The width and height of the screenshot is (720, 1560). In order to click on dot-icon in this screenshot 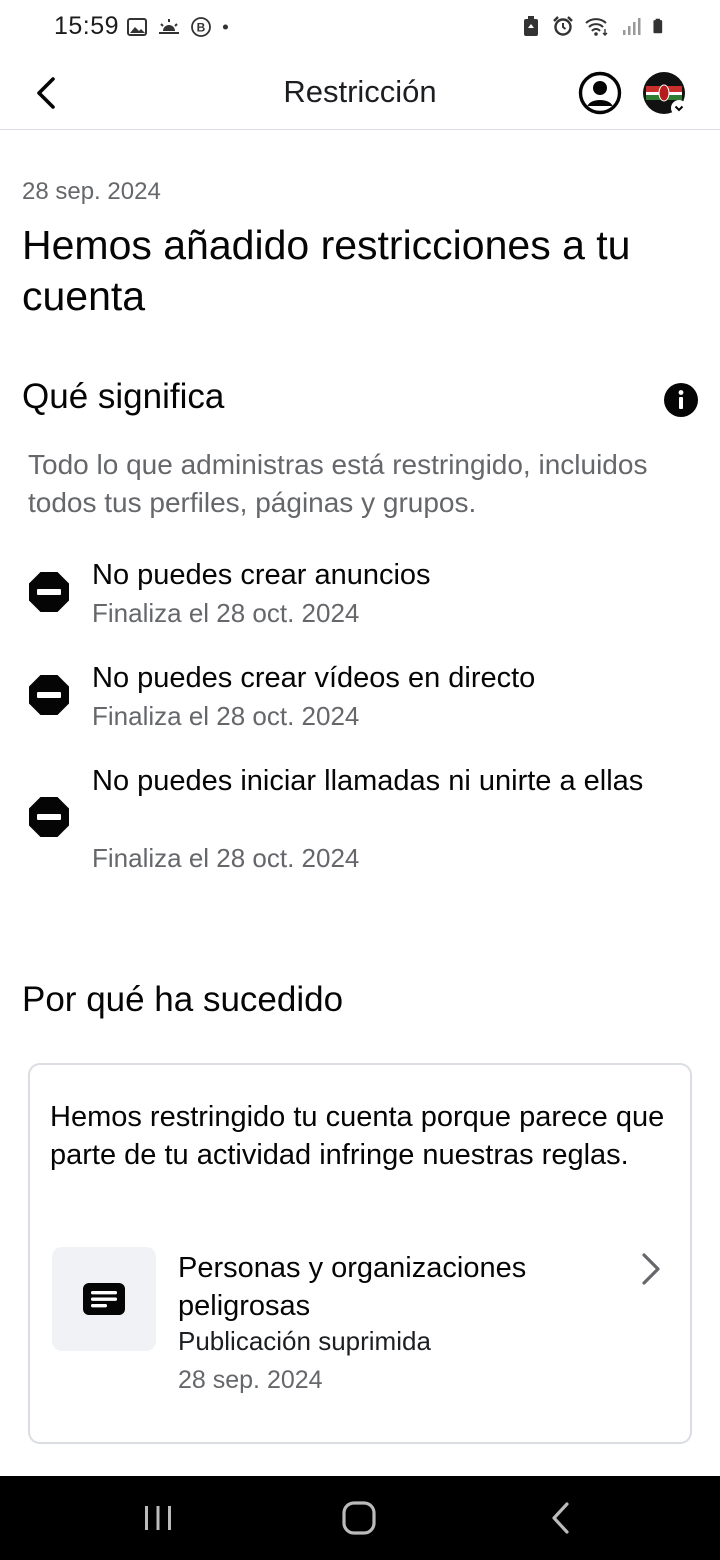, I will do `click(225, 27)`.